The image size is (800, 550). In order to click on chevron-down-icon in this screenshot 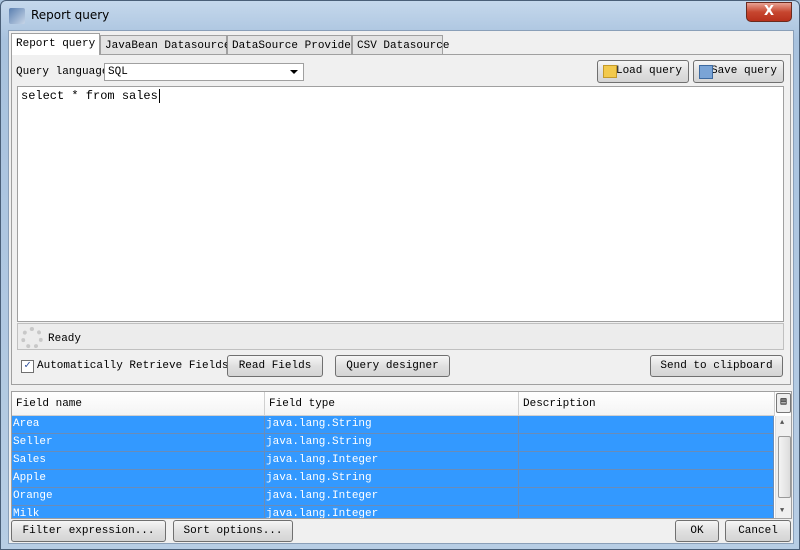, I will do `click(294, 72)`.